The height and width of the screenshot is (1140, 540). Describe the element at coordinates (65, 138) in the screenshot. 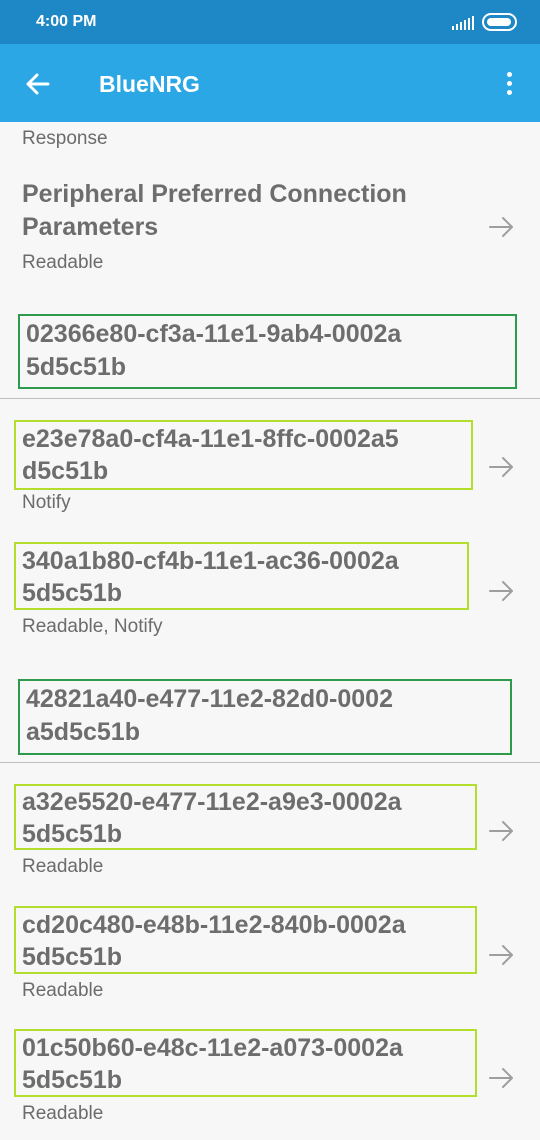

I see `characteristic-properties: Response` at that location.